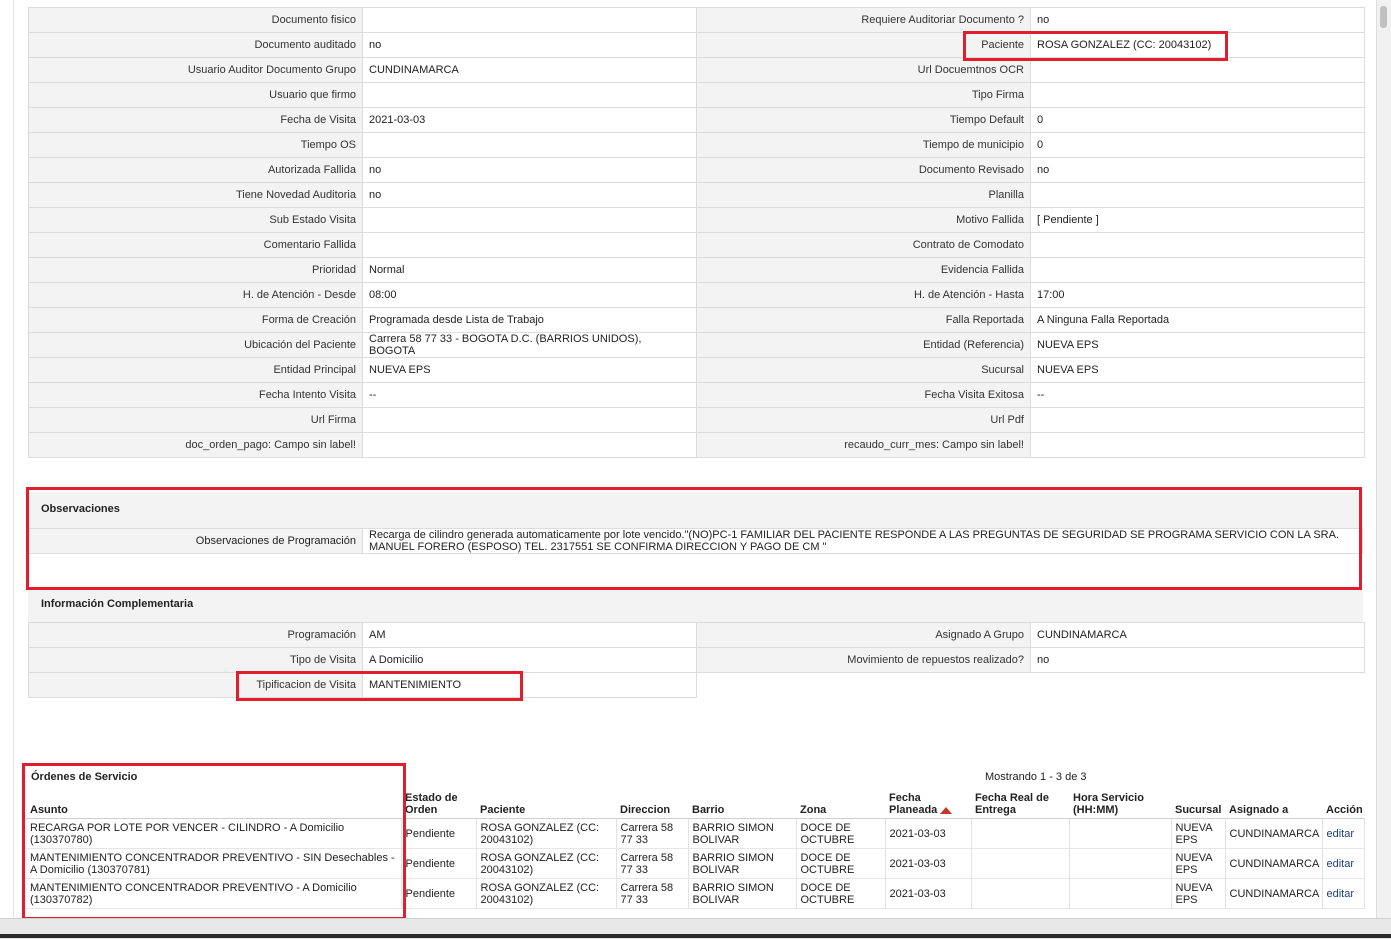  Describe the element at coordinates (863, 445) in the screenshot. I see `detail-label: recaudo_curr_mes: Campo sin label!` at that location.